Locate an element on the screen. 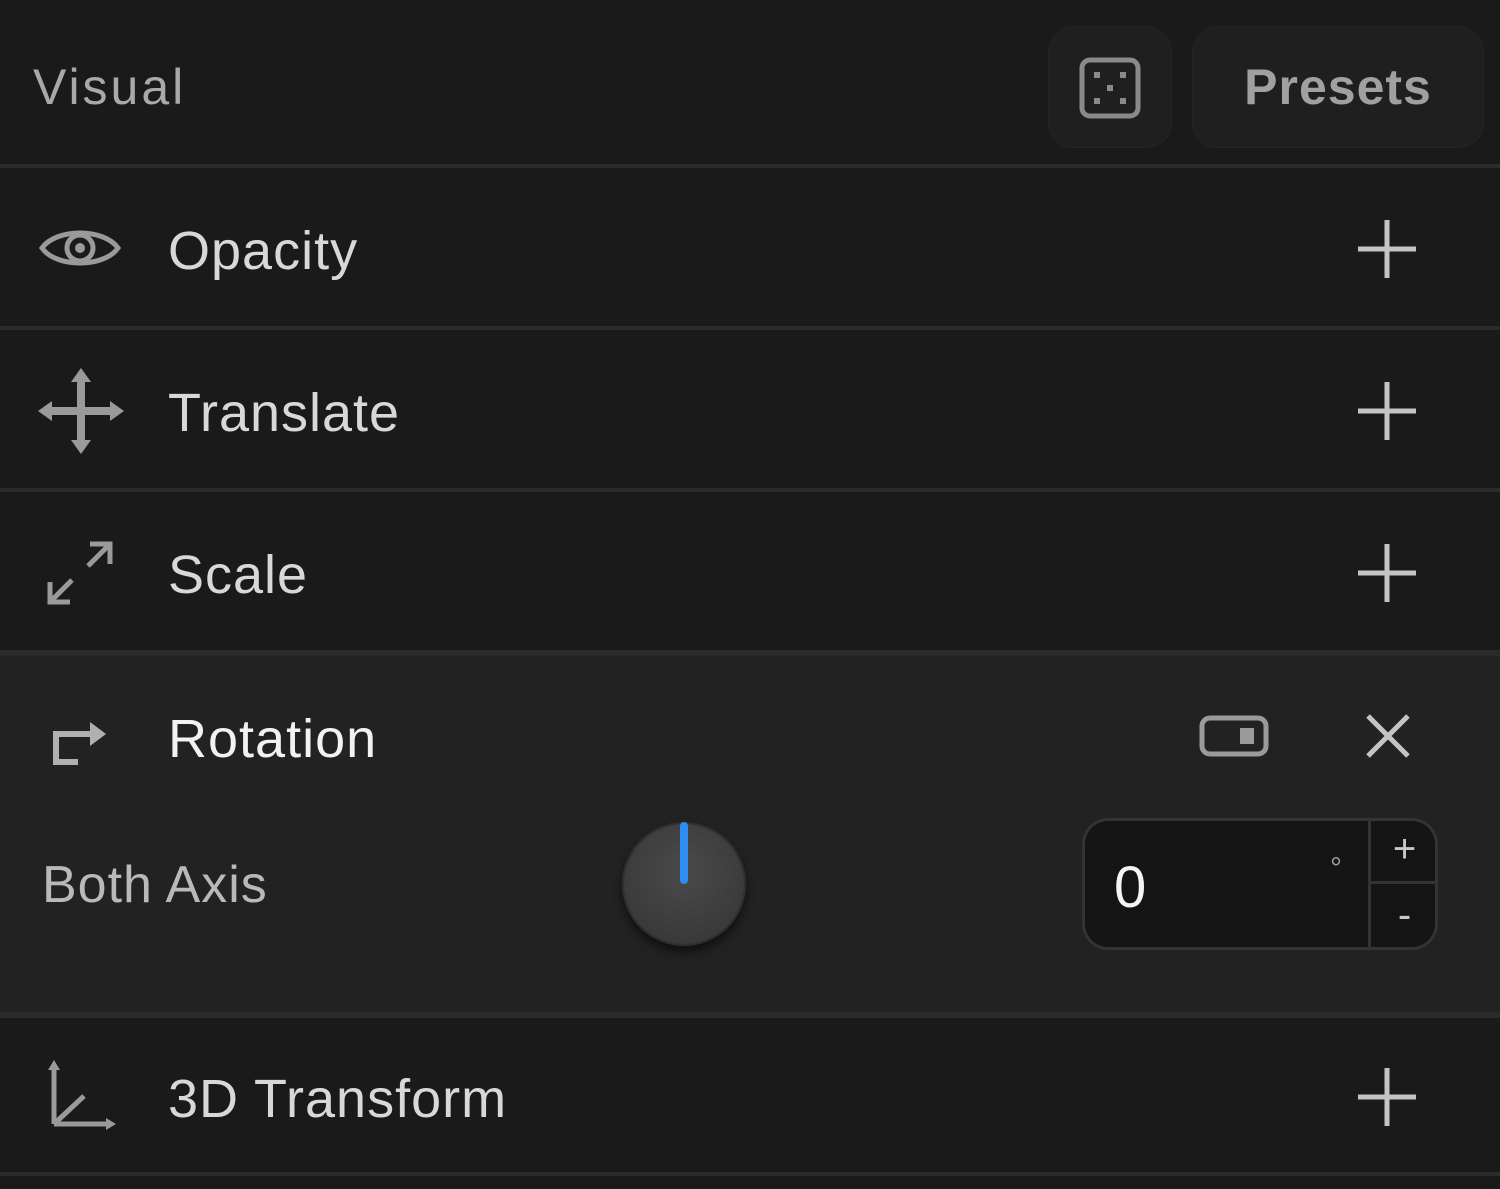 The width and height of the screenshot is (1500, 1189). randomize-button is located at coordinates (1110, 87).